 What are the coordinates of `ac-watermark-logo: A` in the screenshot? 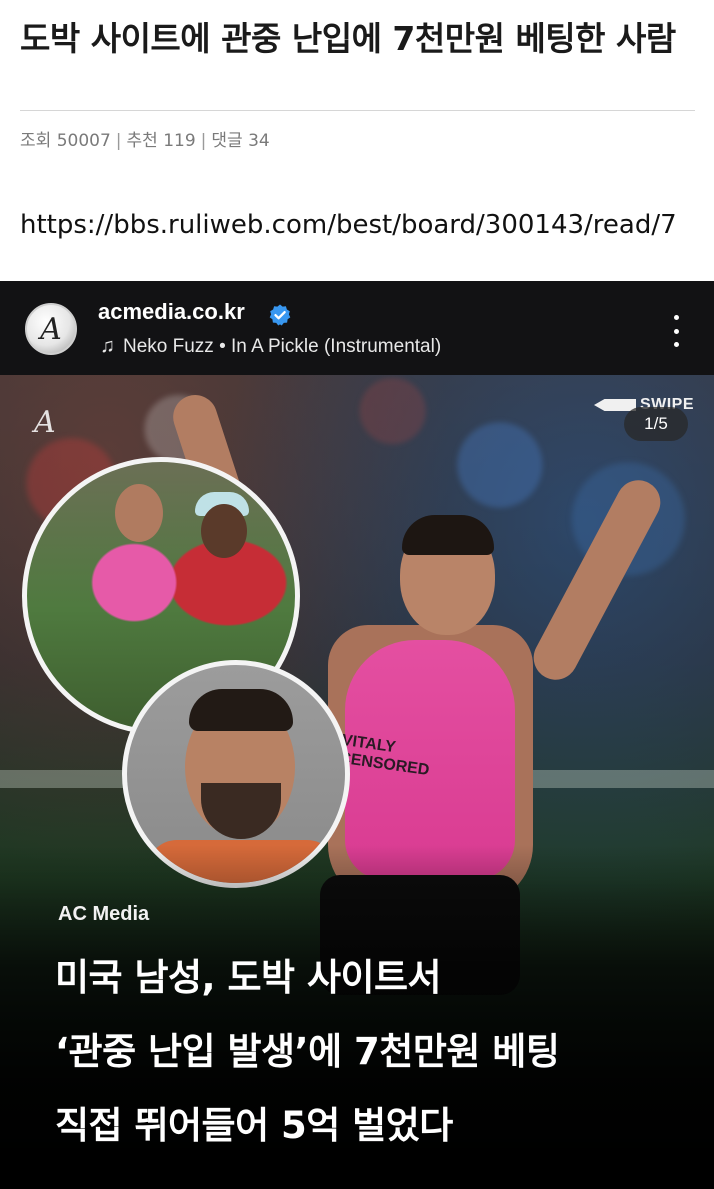 It's located at (45, 422).